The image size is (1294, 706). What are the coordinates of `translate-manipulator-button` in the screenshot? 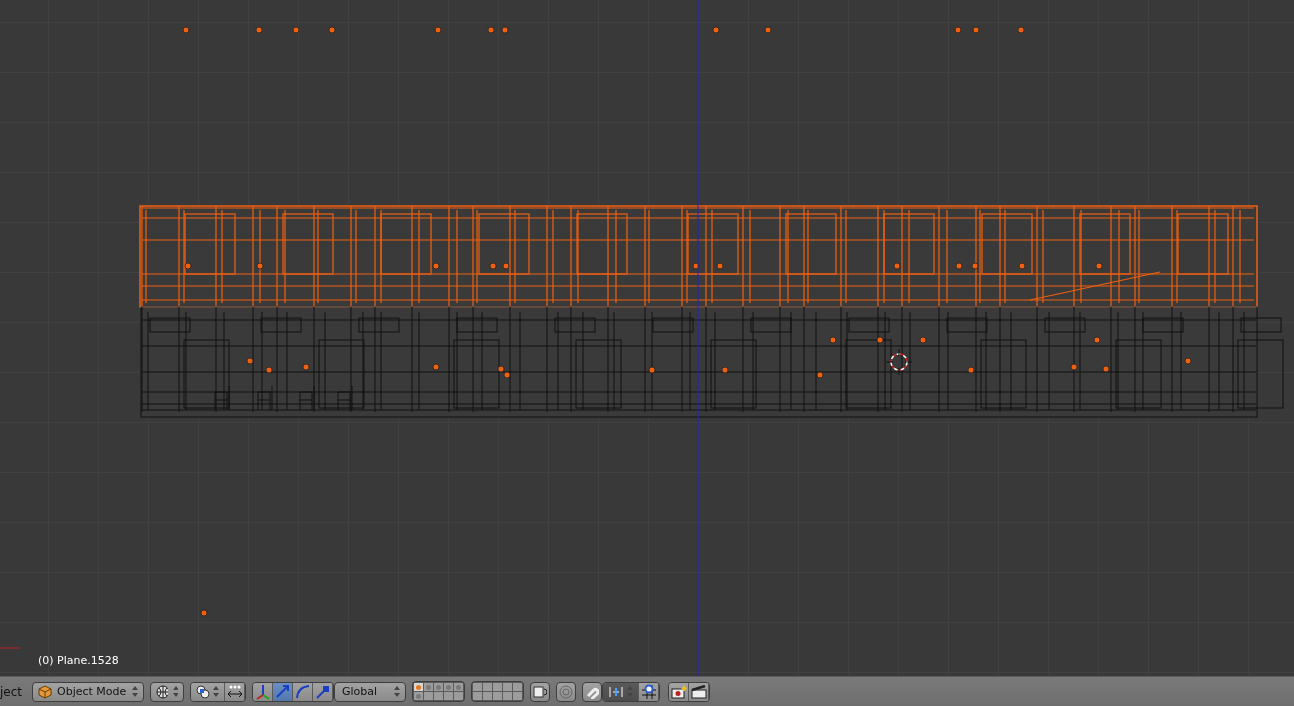 It's located at (283, 691).